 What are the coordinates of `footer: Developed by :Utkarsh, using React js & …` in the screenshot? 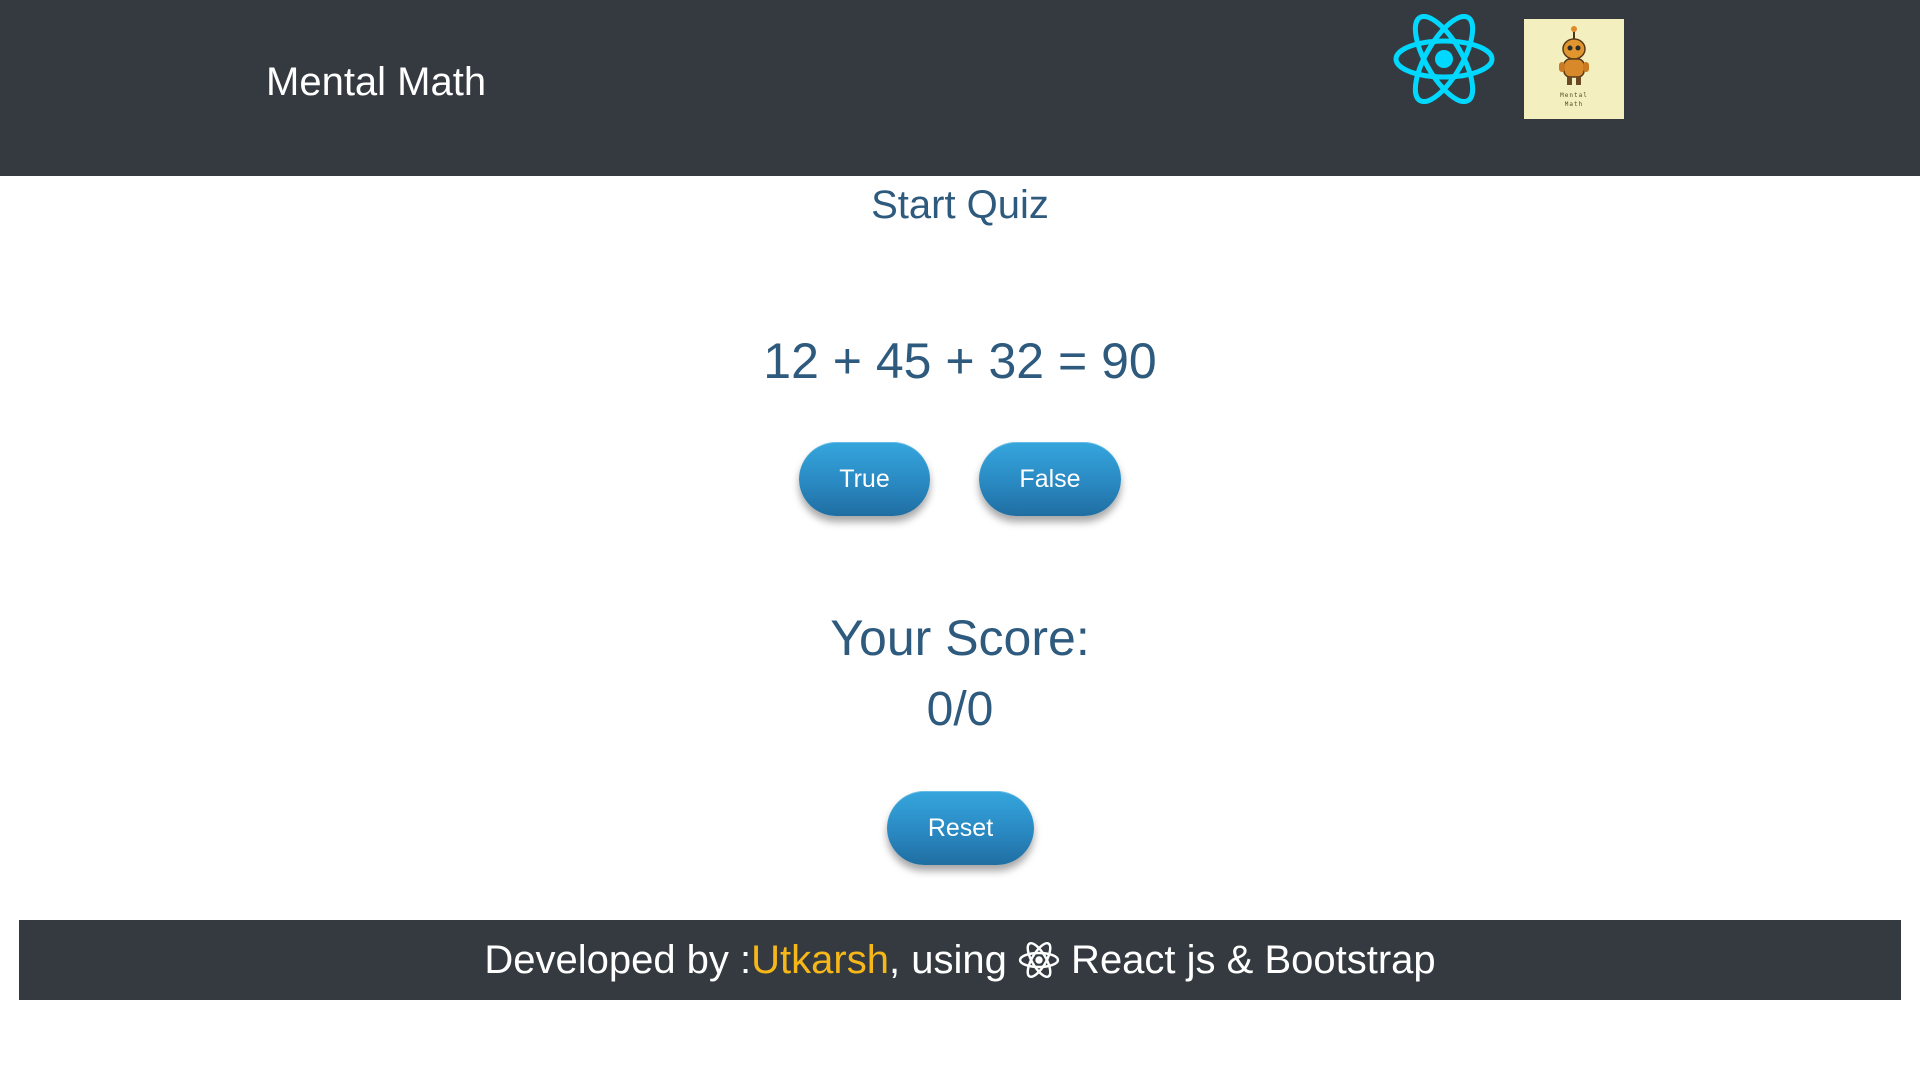 It's located at (960, 960).